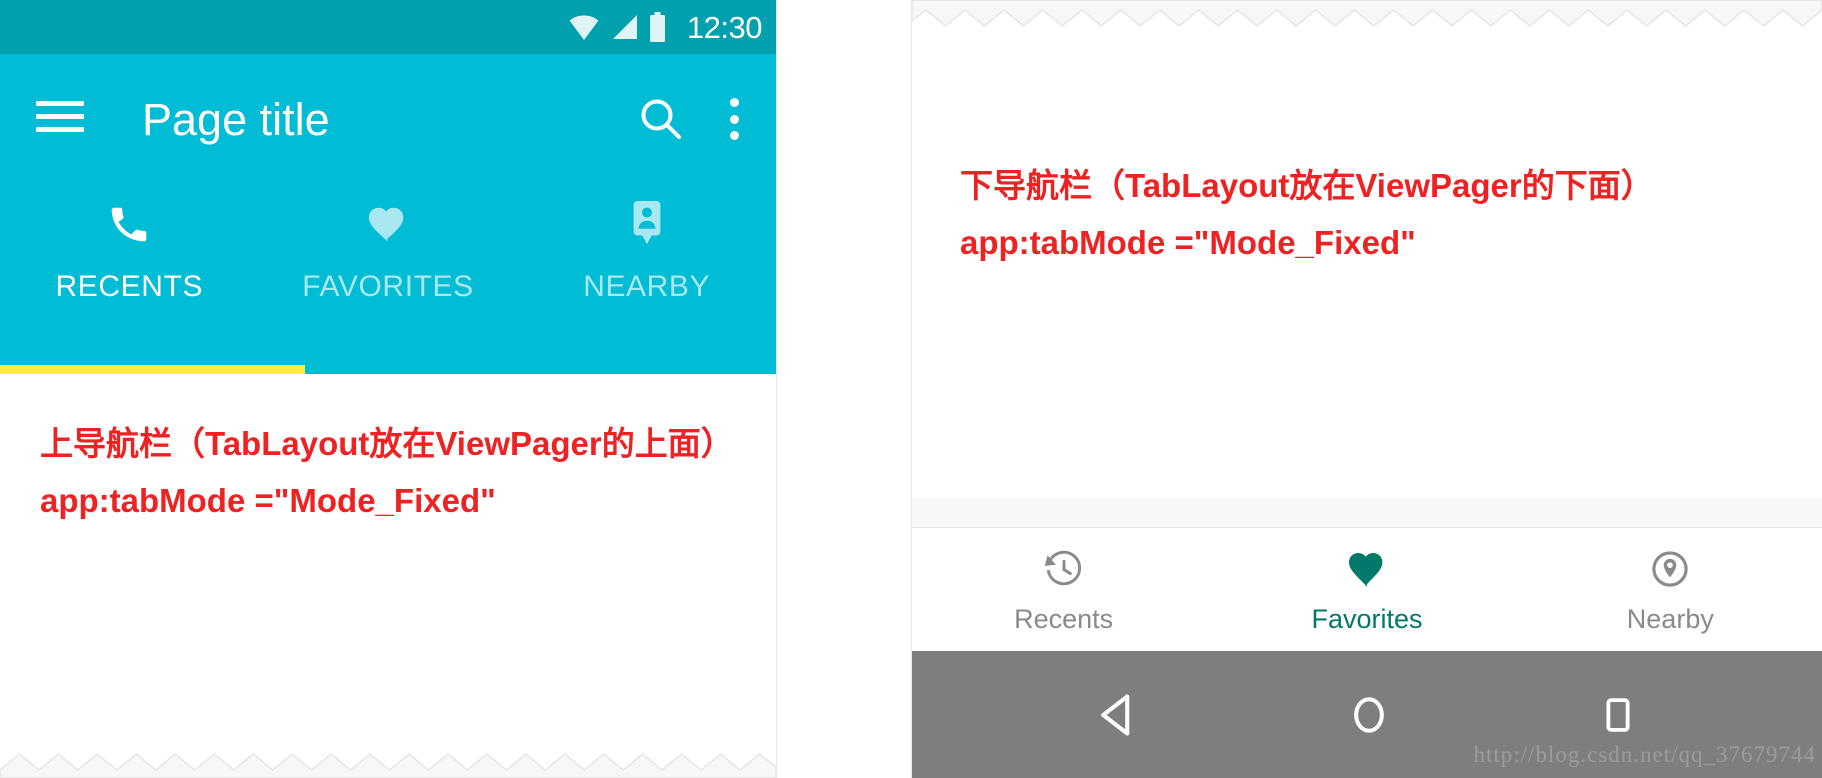  I want to click on left-annotation-line-1: 上导航栏（TabLayout放在ViewPager的上面）, so click(387, 443).